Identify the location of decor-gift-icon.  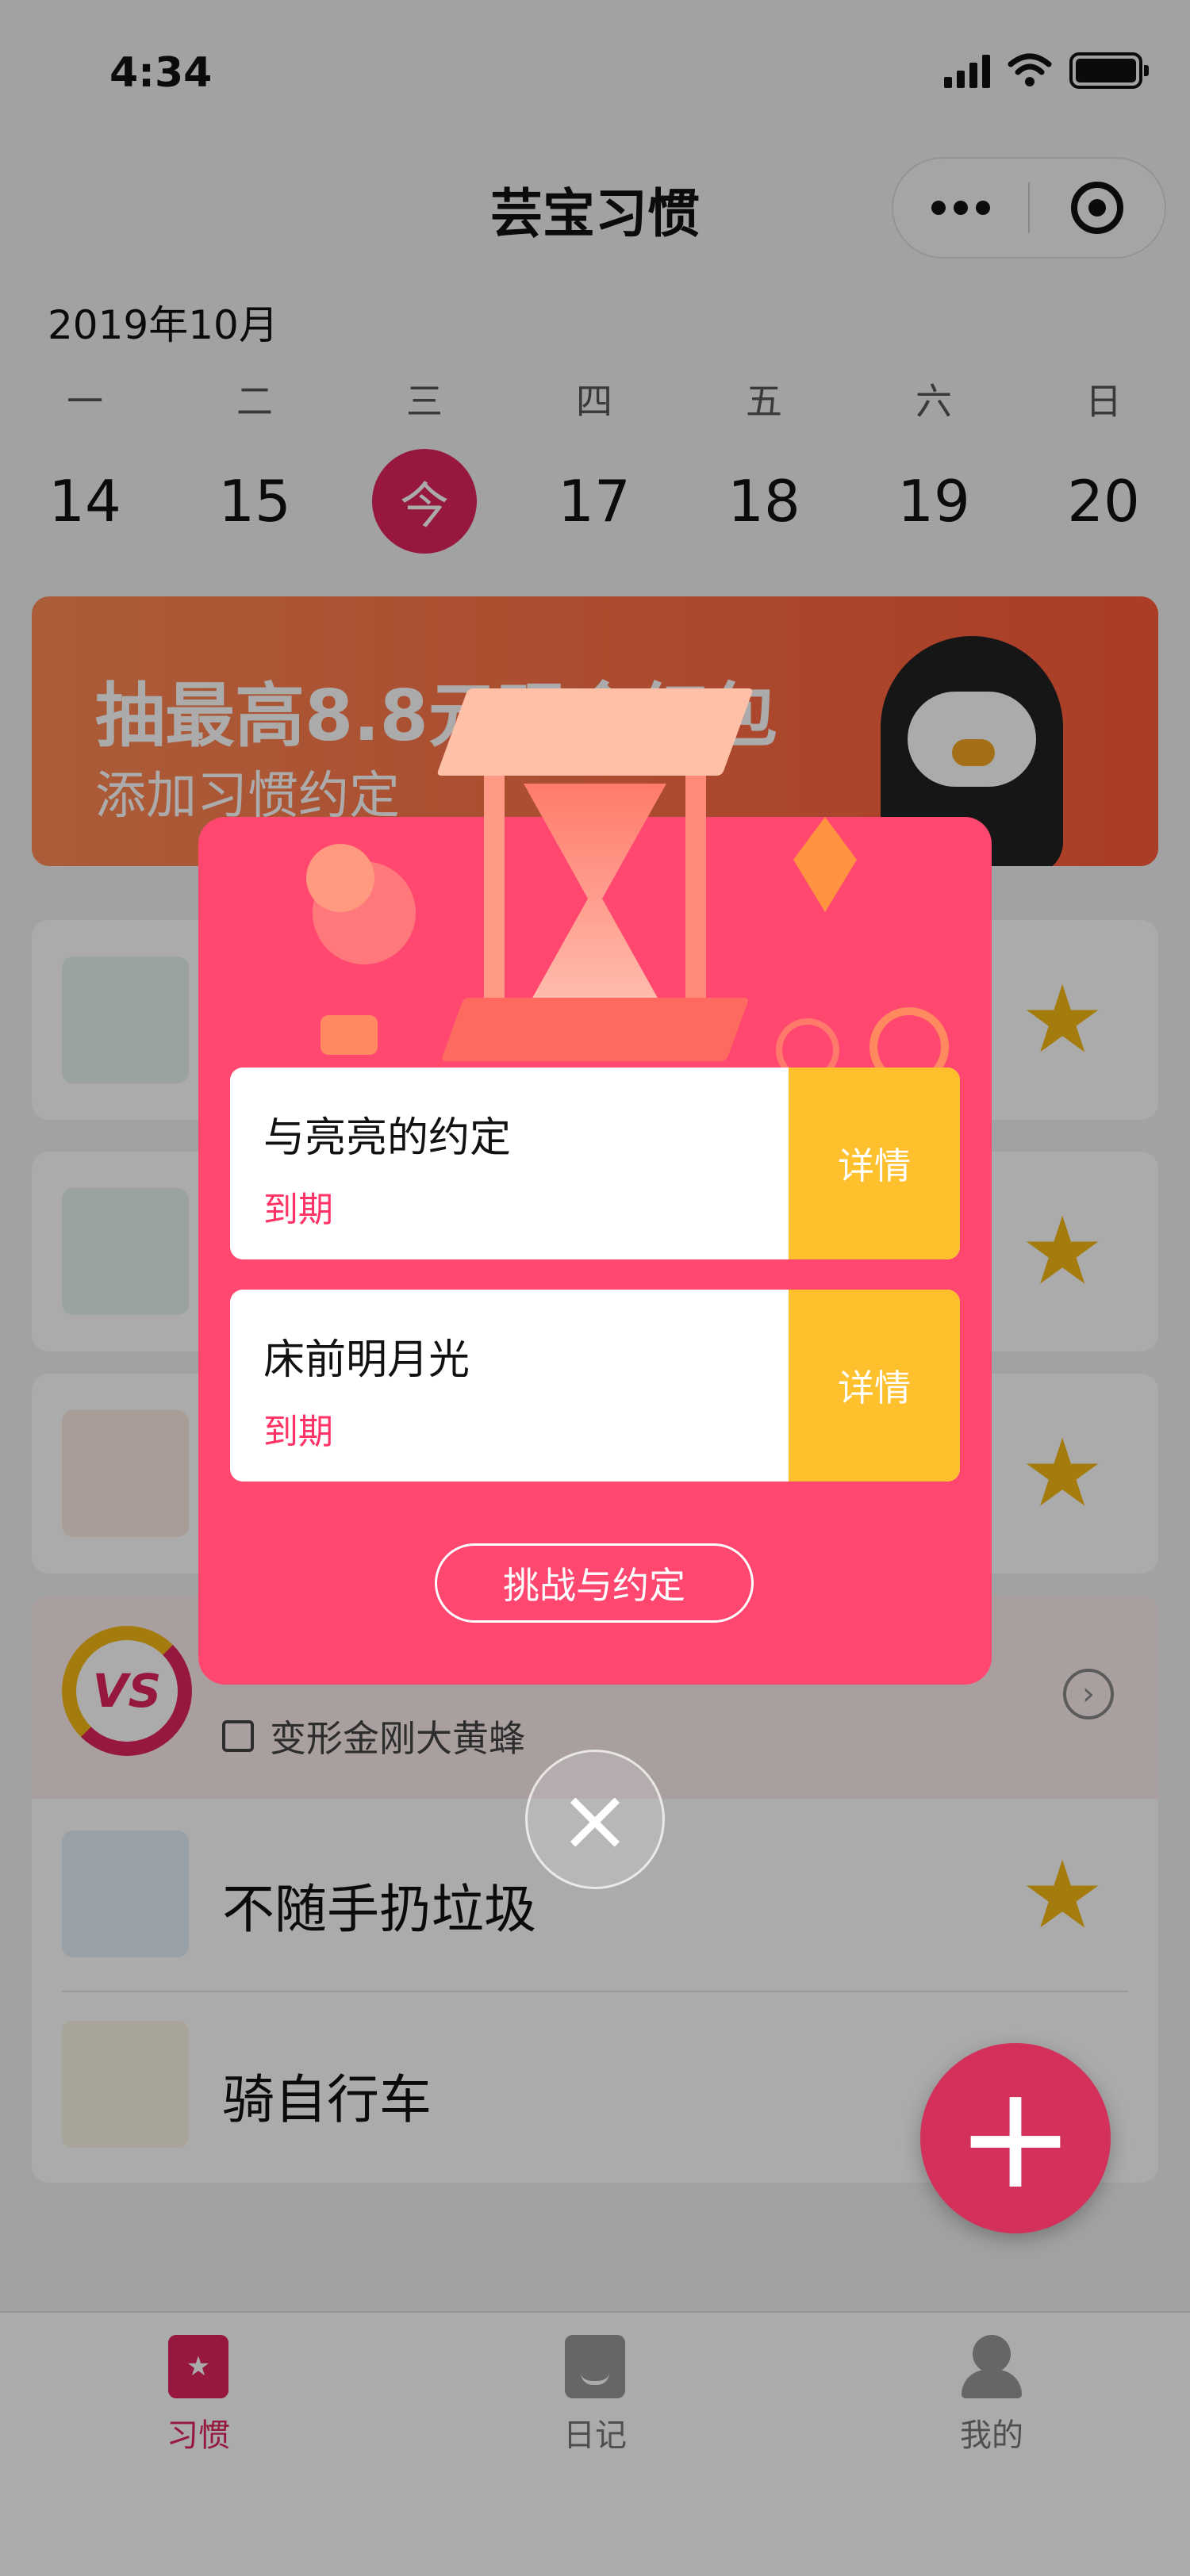
(349, 1035).